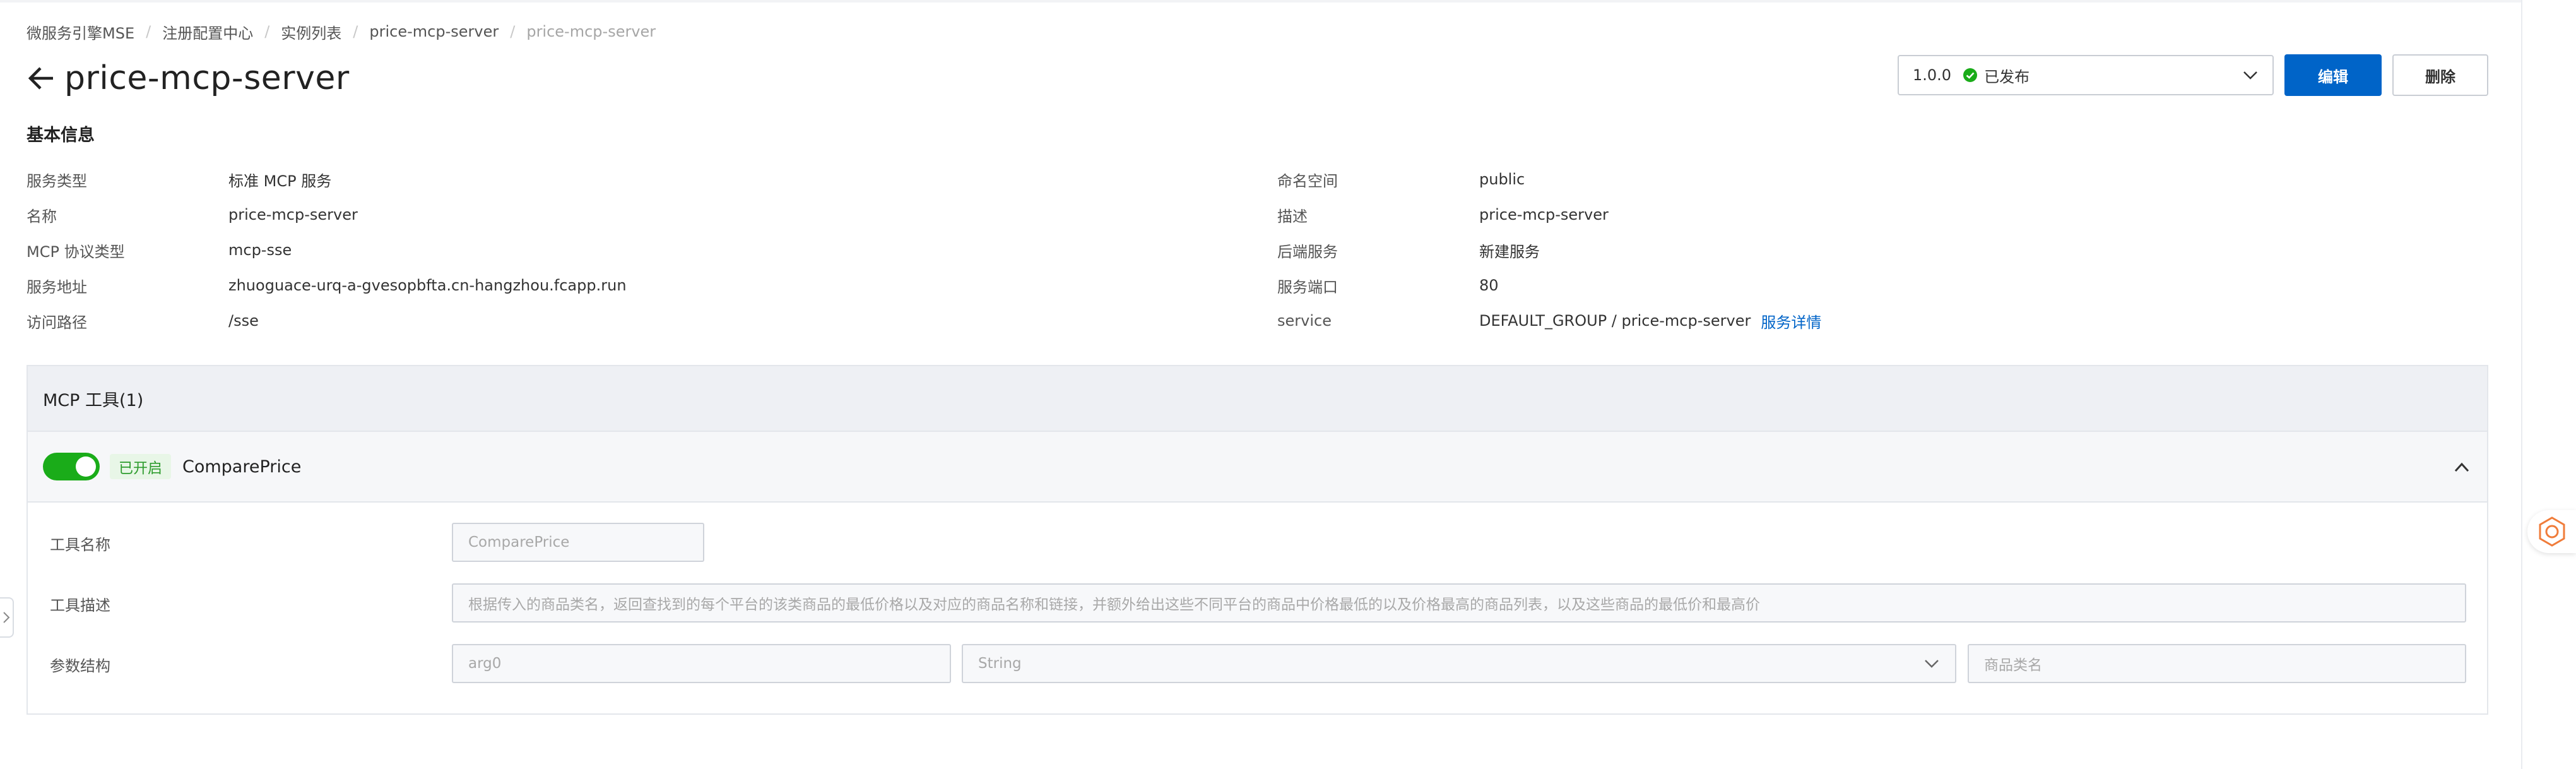 Image resolution: width=2576 pixels, height=769 pixels. I want to click on version-select: 1.0.0 已发布, so click(2086, 75).